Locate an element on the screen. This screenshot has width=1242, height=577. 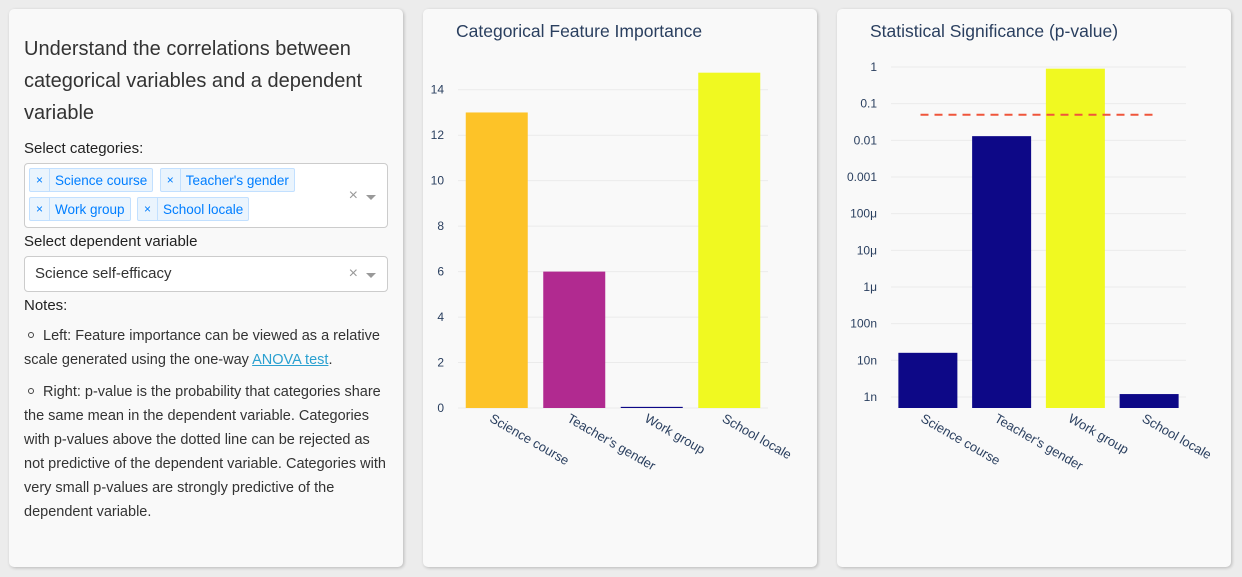
tag-label: Teacher's gender is located at coordinates (237, 180).